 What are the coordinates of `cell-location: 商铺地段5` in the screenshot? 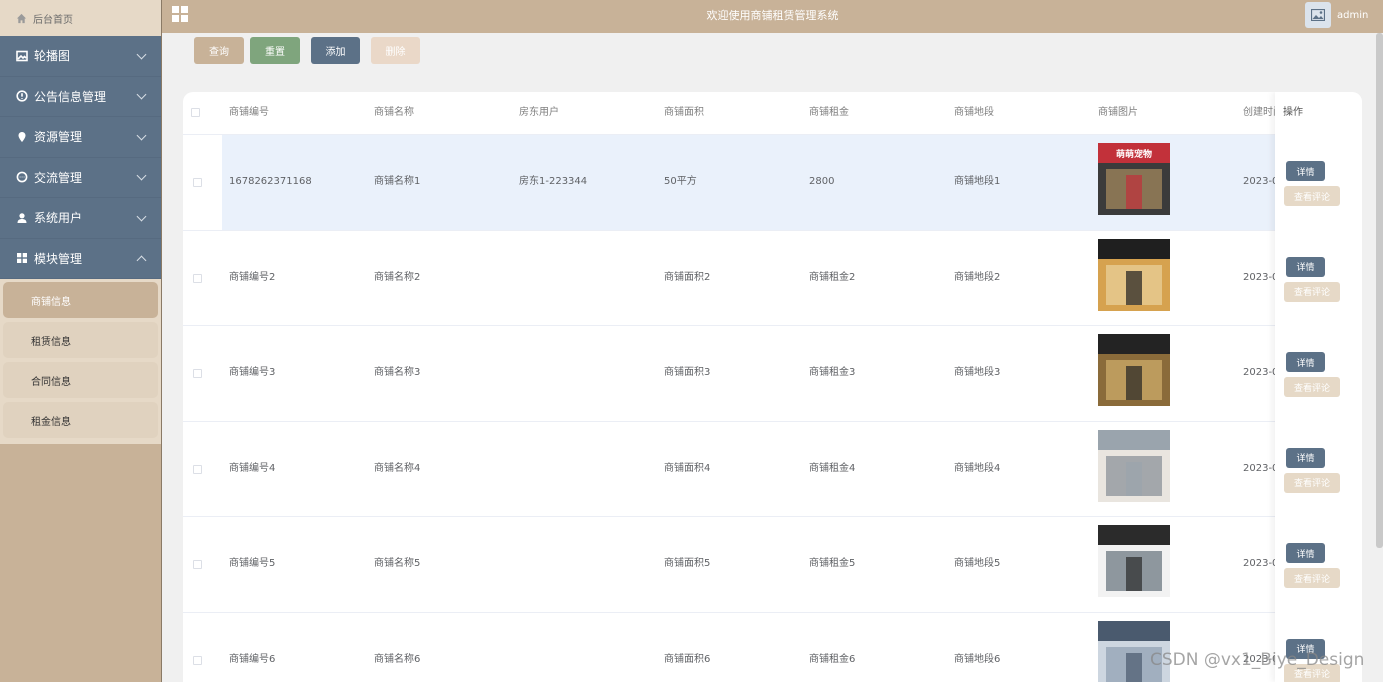 It's located at (977, 563).